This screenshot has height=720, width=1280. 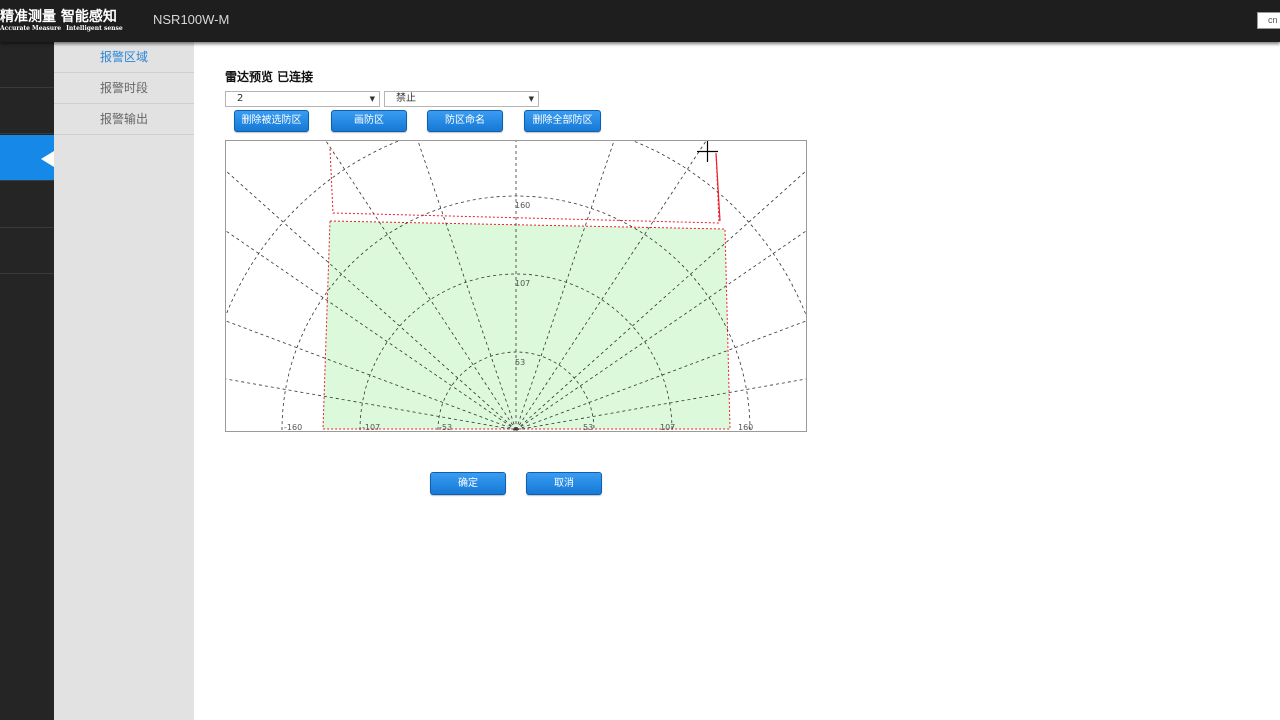 I want to click on logo-english-2: Intelligent sense, so click(x=94, y=28).